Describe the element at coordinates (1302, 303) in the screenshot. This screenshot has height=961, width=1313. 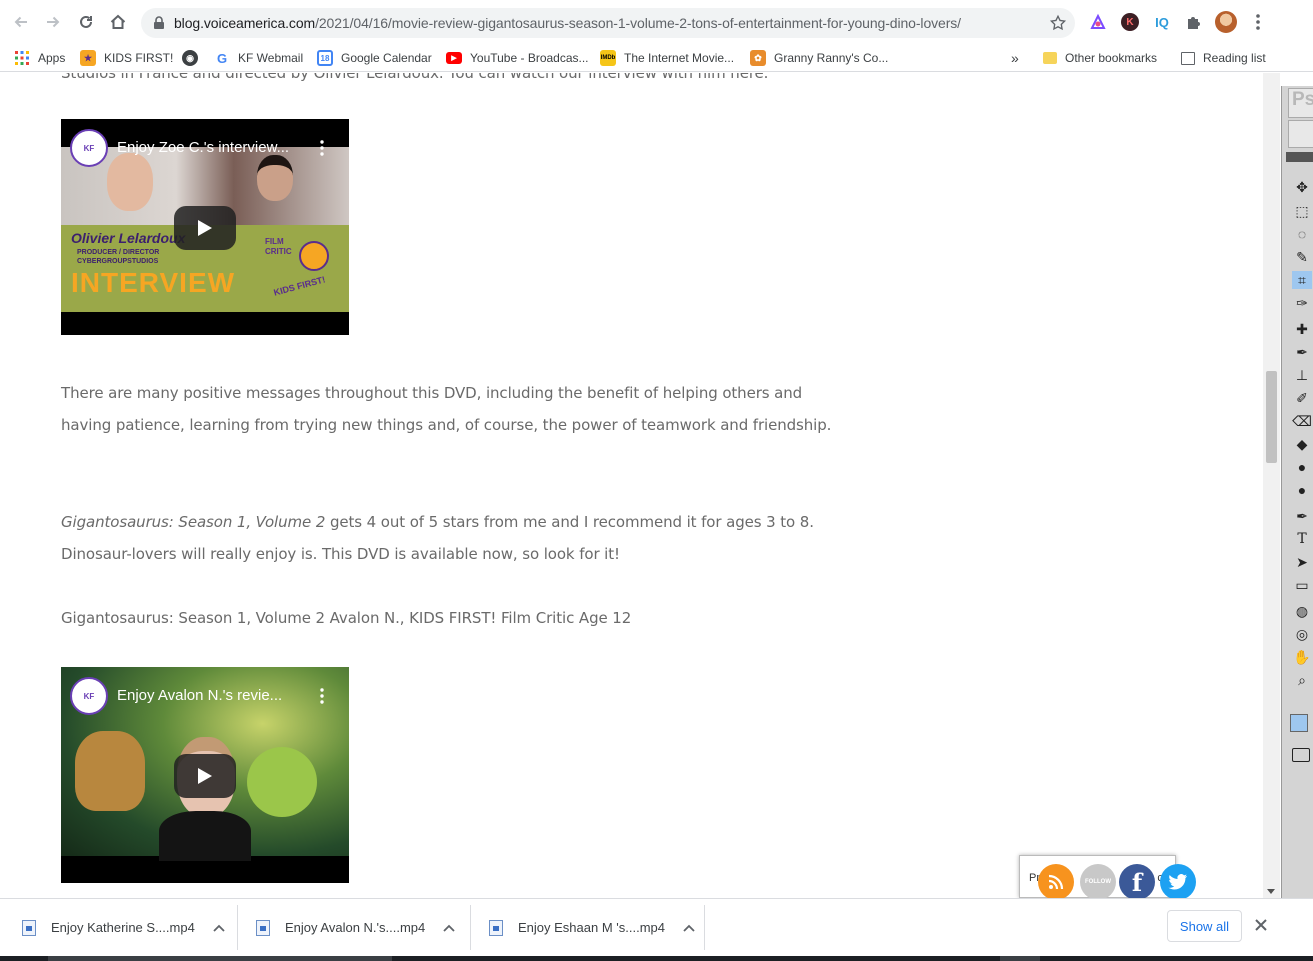
I see `eyedropper-tool-icon: ✑` at that location.